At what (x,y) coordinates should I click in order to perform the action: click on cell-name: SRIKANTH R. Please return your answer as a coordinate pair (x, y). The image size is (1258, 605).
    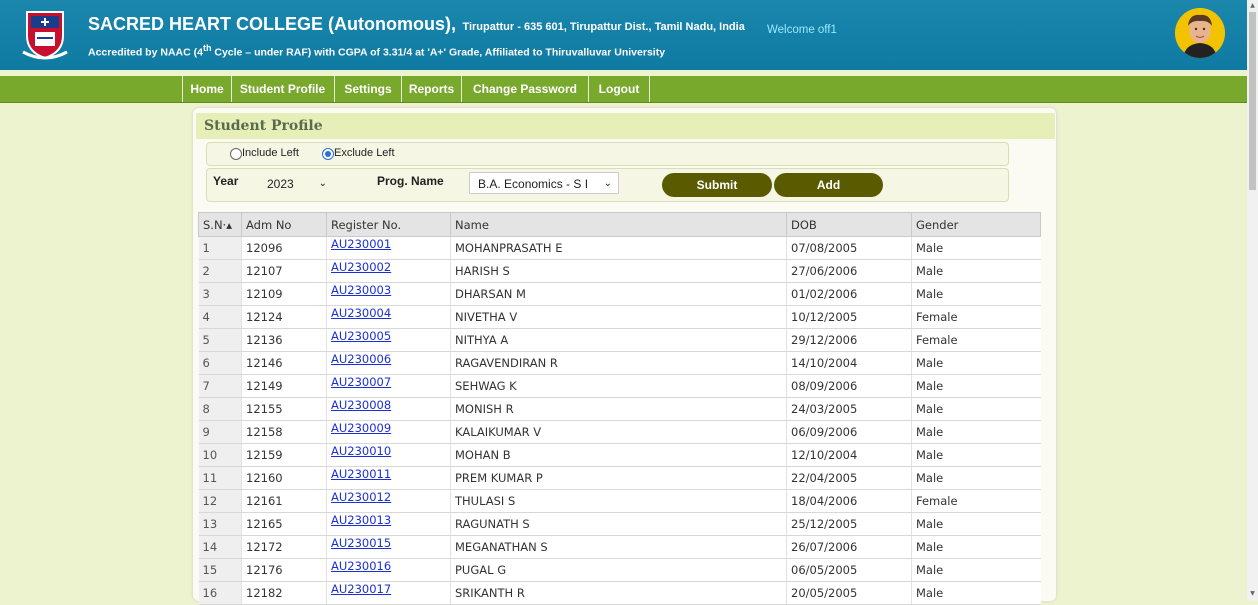
    Looking at the image, I should click on (618, 593).